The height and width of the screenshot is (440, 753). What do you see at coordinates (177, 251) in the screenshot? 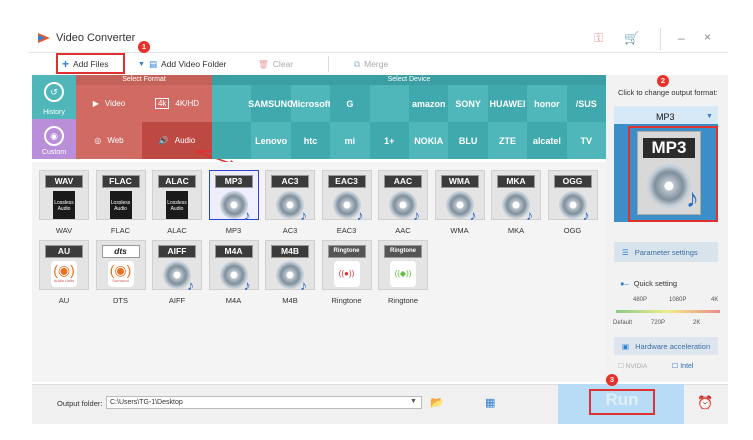
I see `format-badge: AIFF` at bounding box center [177, 251].